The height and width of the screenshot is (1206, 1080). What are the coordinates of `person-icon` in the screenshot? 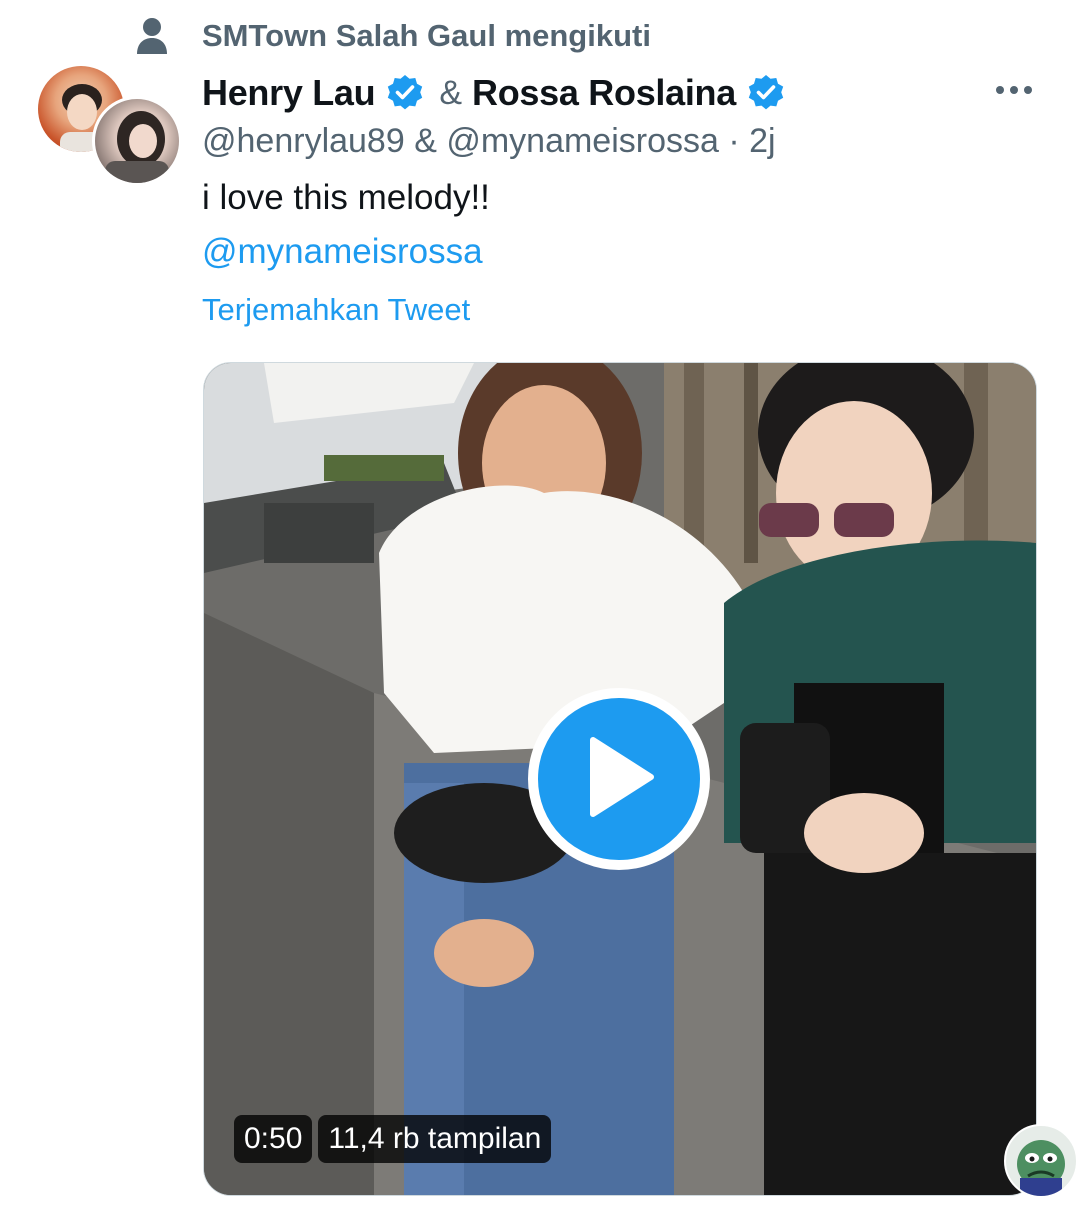 It's located at (152, 36).